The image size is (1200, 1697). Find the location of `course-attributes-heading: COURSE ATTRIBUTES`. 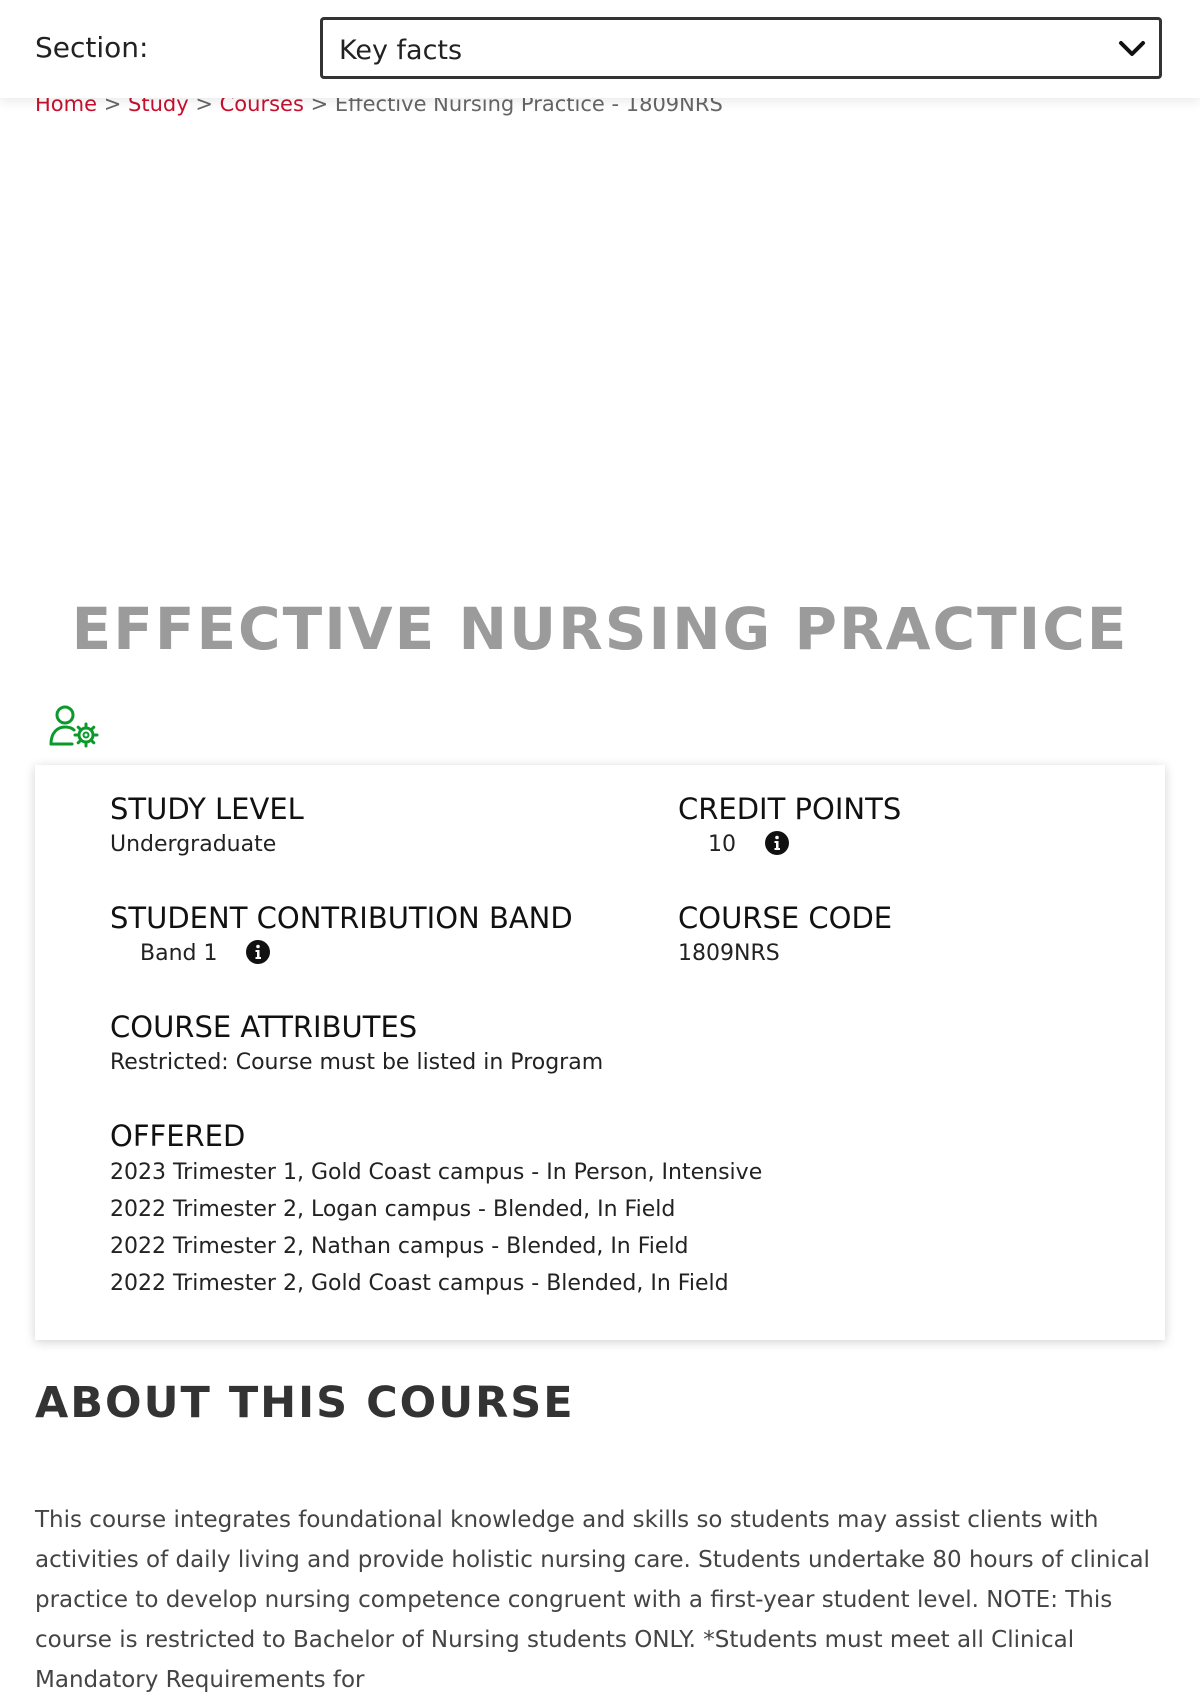

course-attributes-heading: COURSE ATTRIBUTES is located at coordinates (264, 1027).